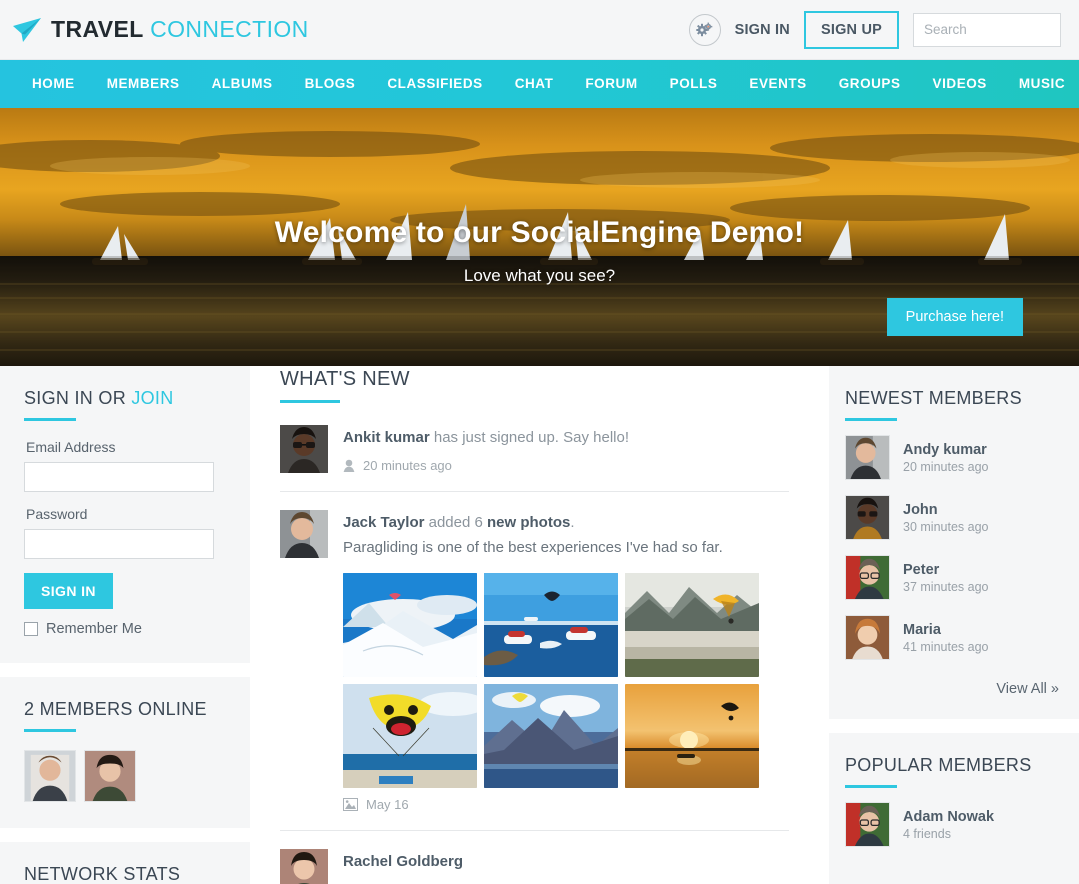 The height and width of the screenshot is (884, 1079). Describe the element at coordinates (350, 804) in the screenshot. I see `photo-icon` at that location.